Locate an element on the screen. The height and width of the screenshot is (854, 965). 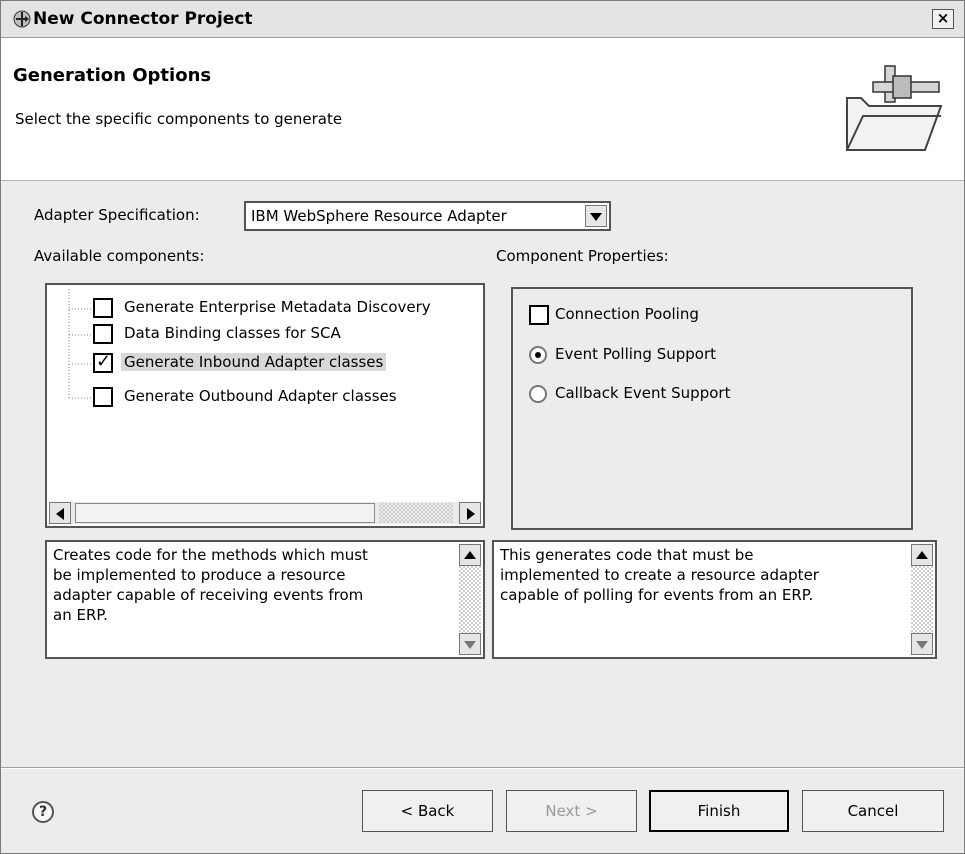
adapter-spec-label: Adapter Specification: is located at coordinates (117, 215).